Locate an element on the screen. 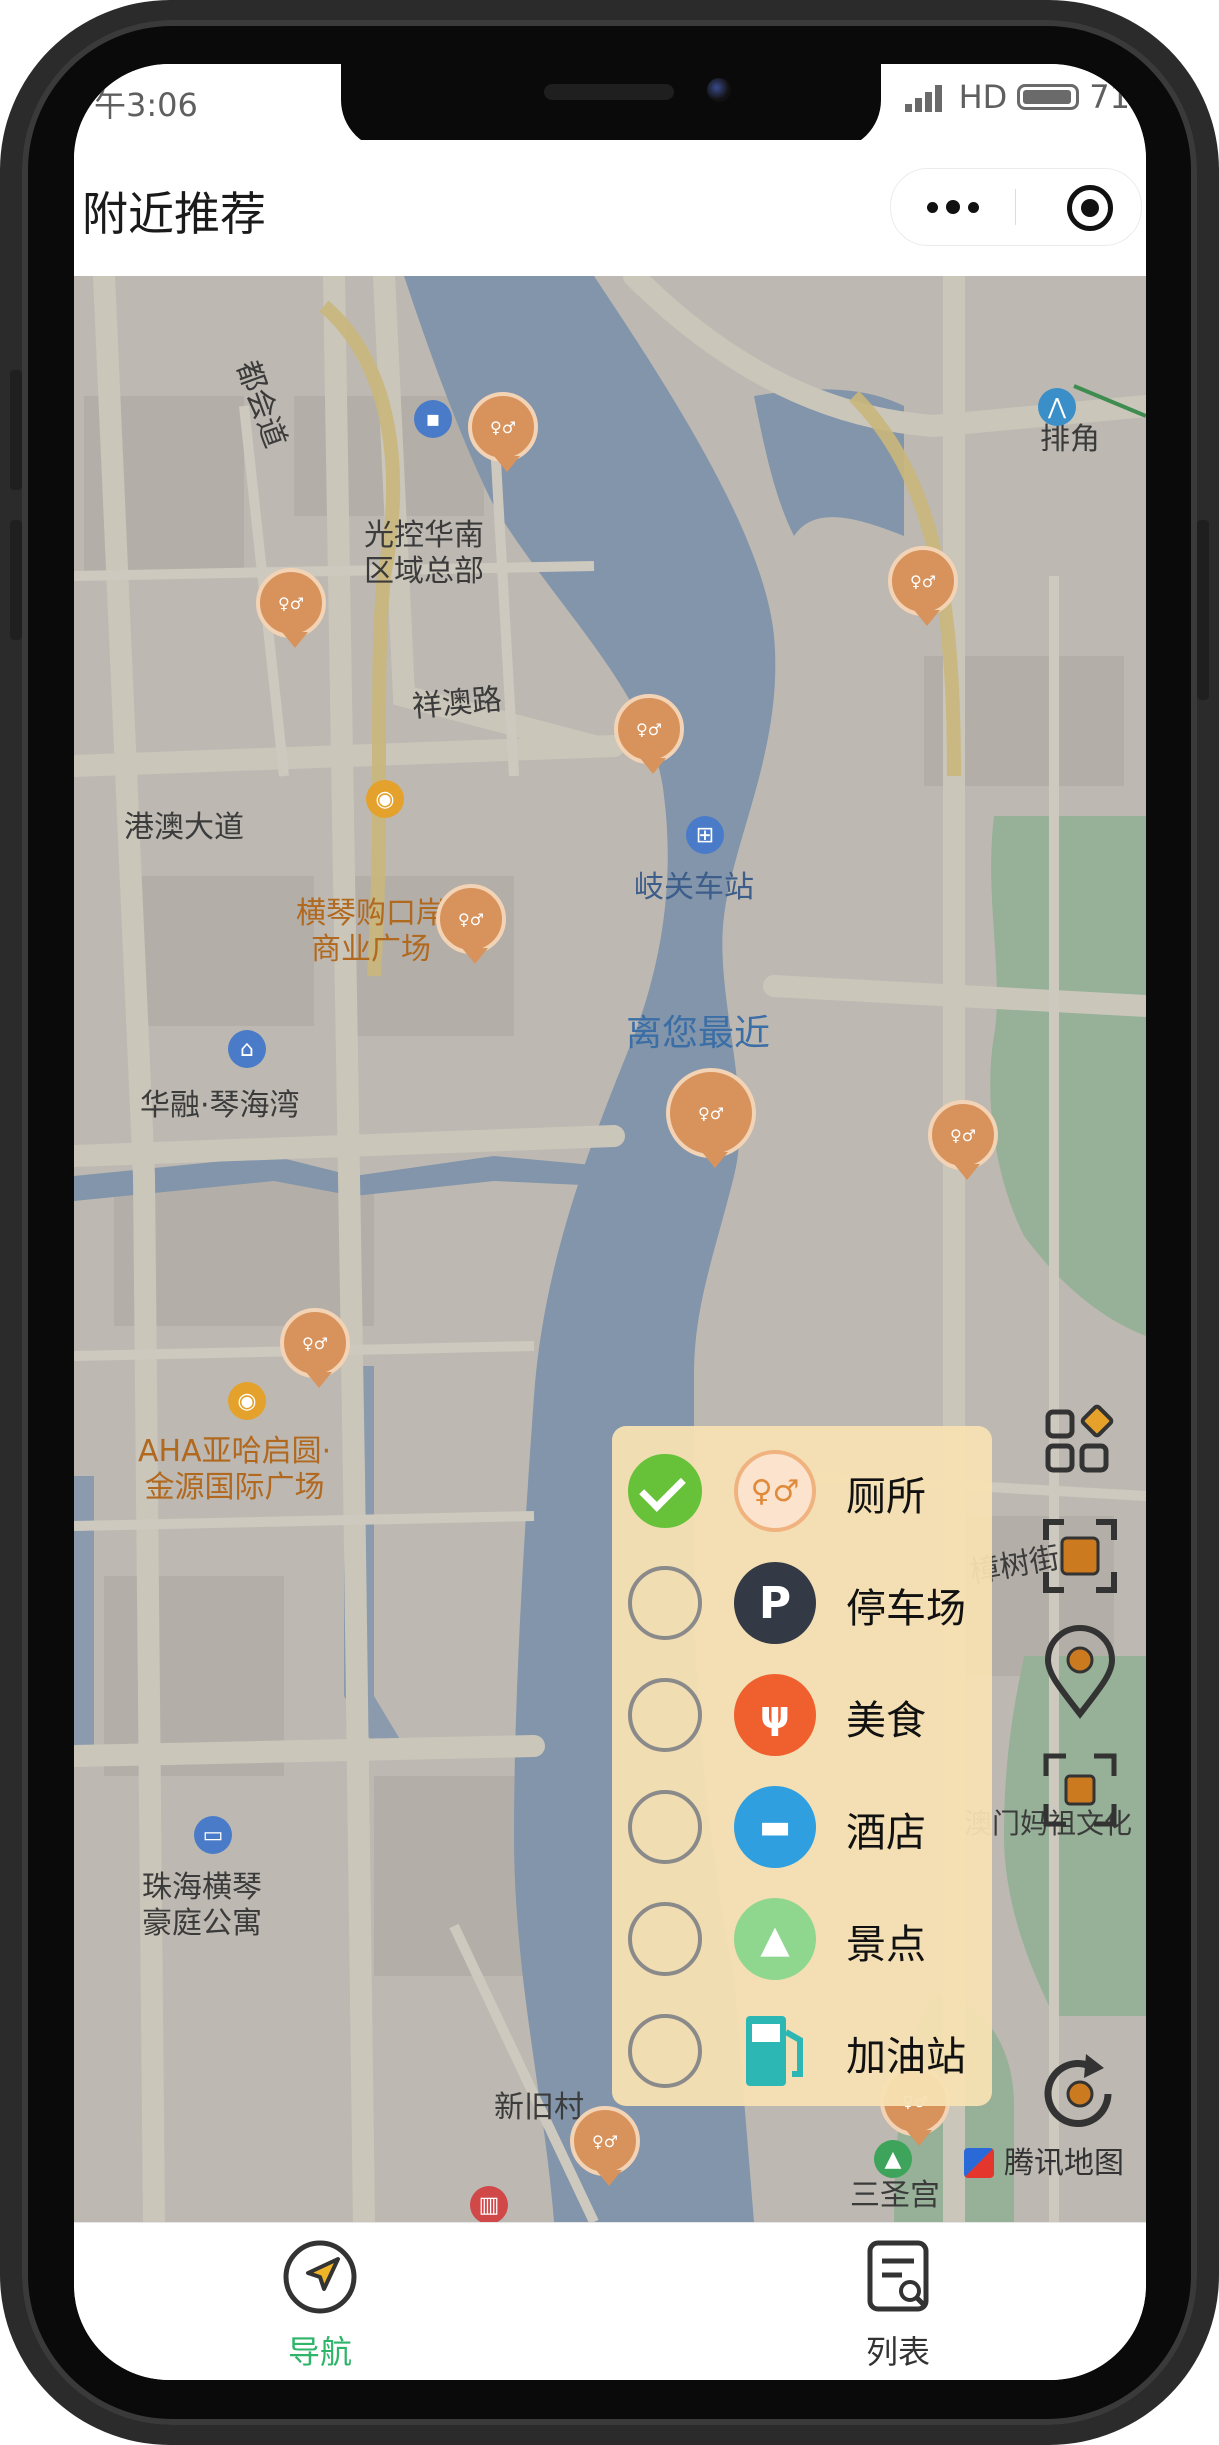  landmark-icon: ▥ is located at coordinates (489, 2204).